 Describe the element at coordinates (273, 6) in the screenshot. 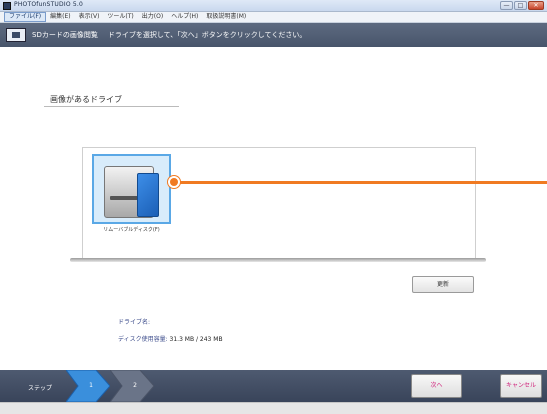

I see `title-bar: PHOTOfunSTUDIO 5.0 — □ ✕` at that location.